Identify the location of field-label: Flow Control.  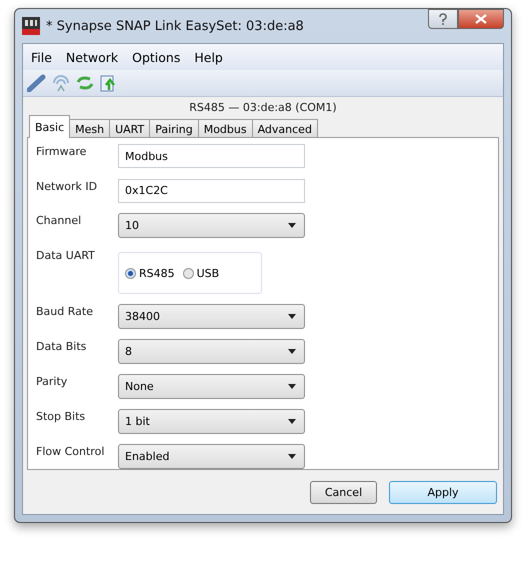
(71, 451).